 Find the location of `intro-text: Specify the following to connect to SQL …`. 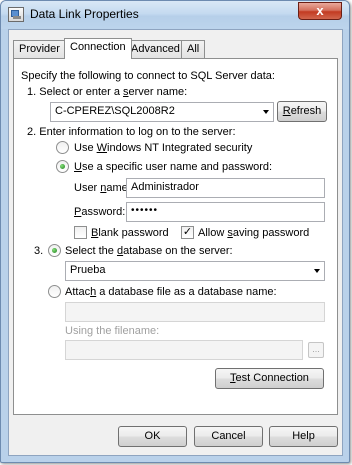

intro-text: Specify the following to connect to SQL … is located at coordinates (148, 76).